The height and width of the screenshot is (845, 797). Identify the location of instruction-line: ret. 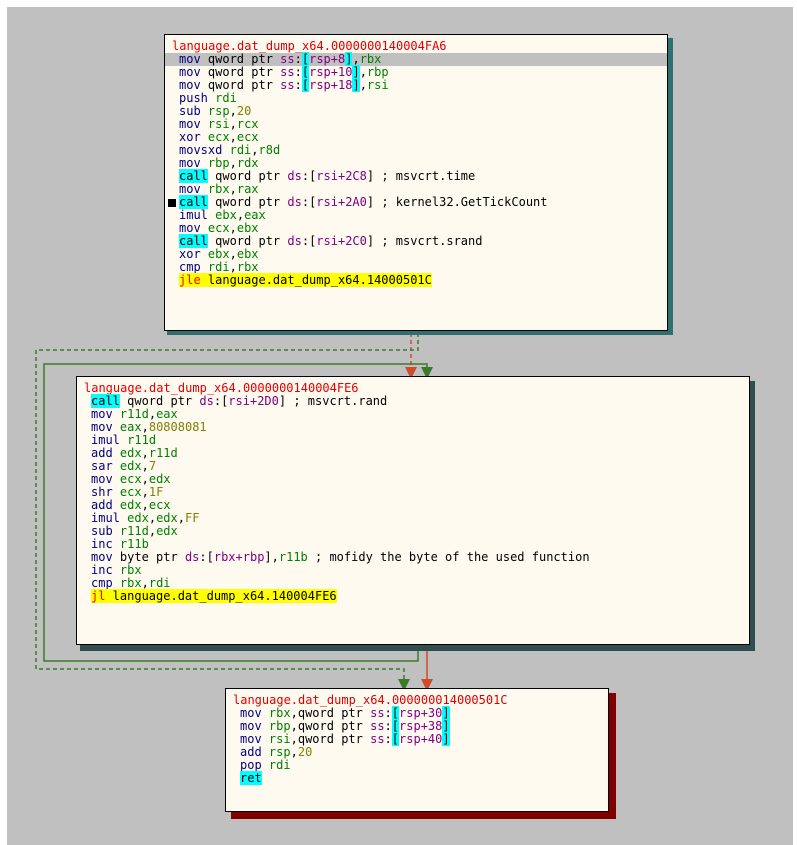
(417, 778).